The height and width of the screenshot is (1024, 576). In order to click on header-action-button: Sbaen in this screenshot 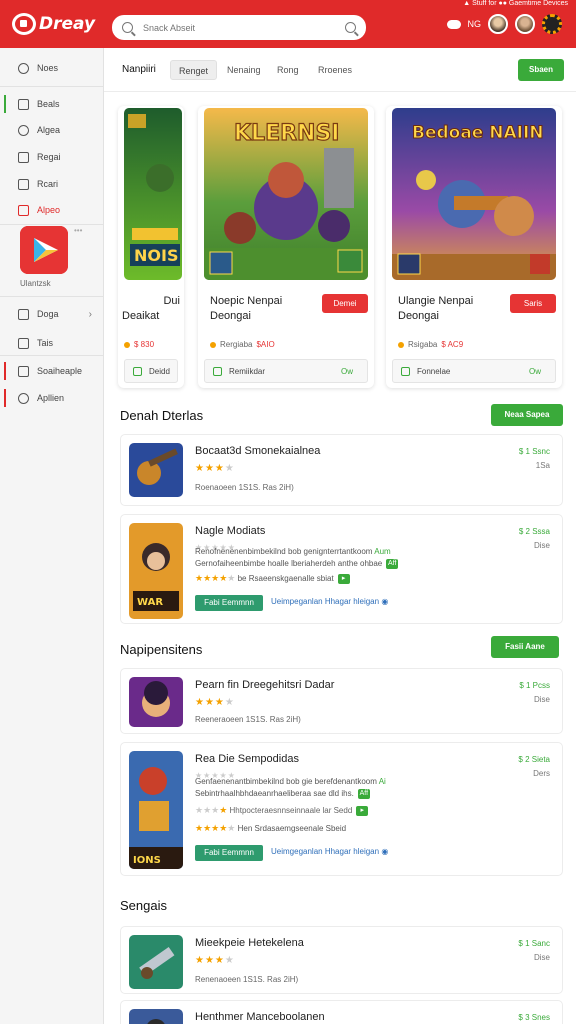, I will do `click(541, 70)`.